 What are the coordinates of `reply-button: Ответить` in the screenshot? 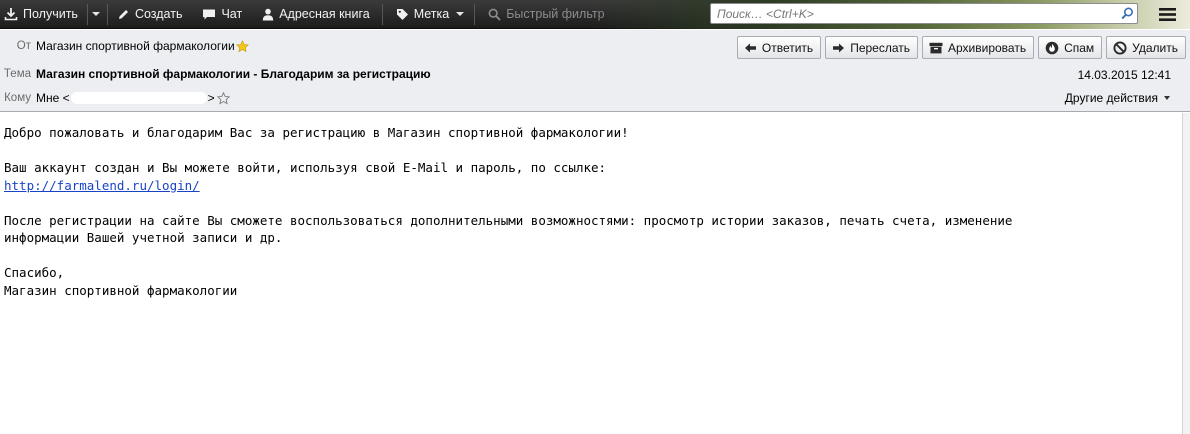 It's located at (779, 47).